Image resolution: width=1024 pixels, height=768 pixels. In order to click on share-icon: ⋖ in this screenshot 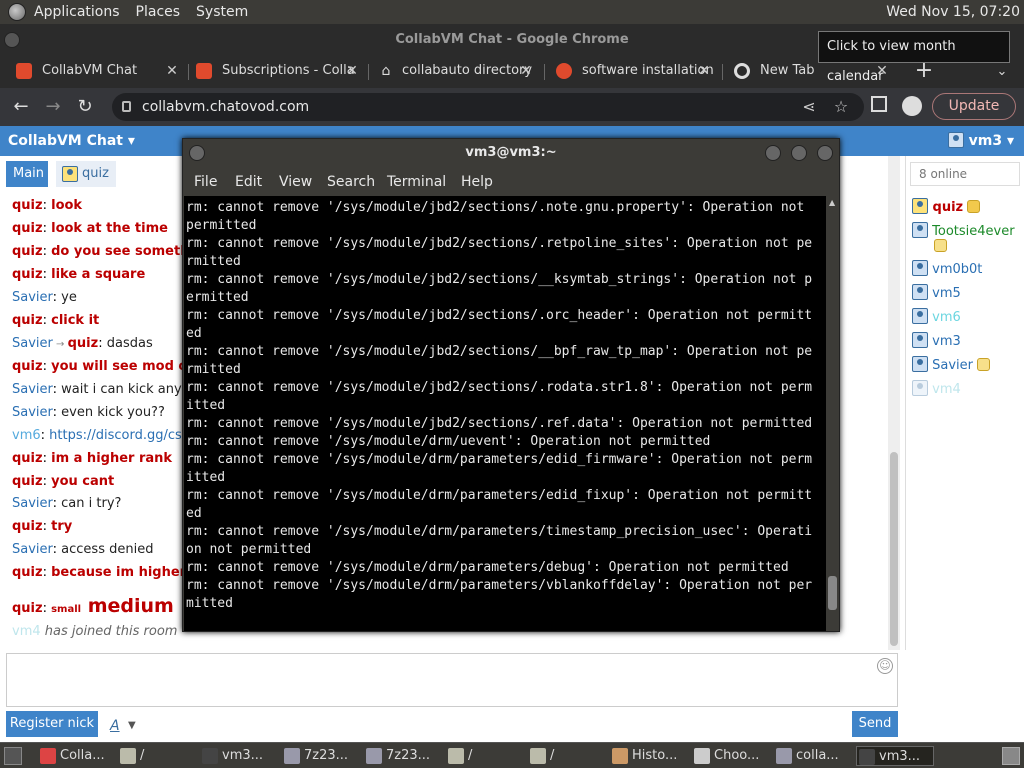, I will do `click(809, 107)`.